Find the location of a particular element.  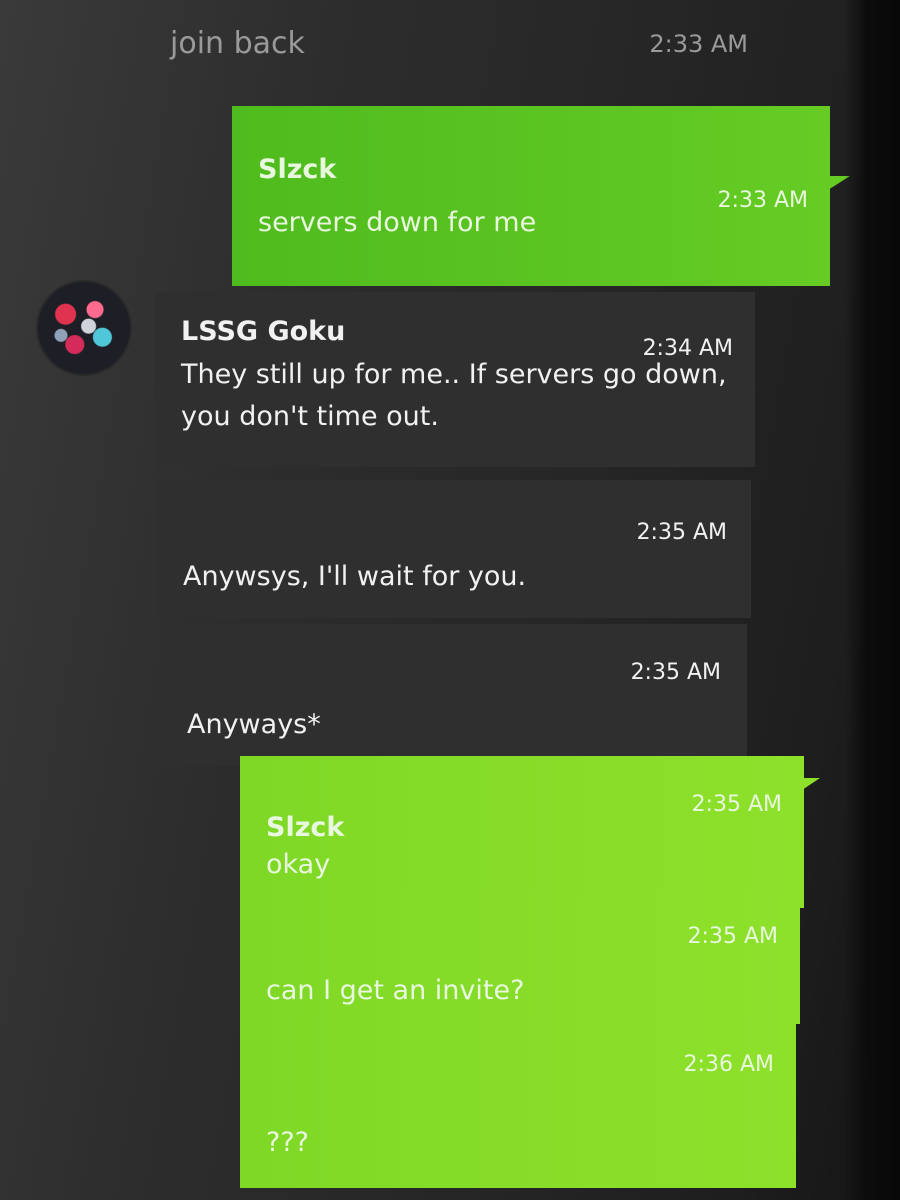

message-sender: LSSG Goku is located at coordinates (263, 331).